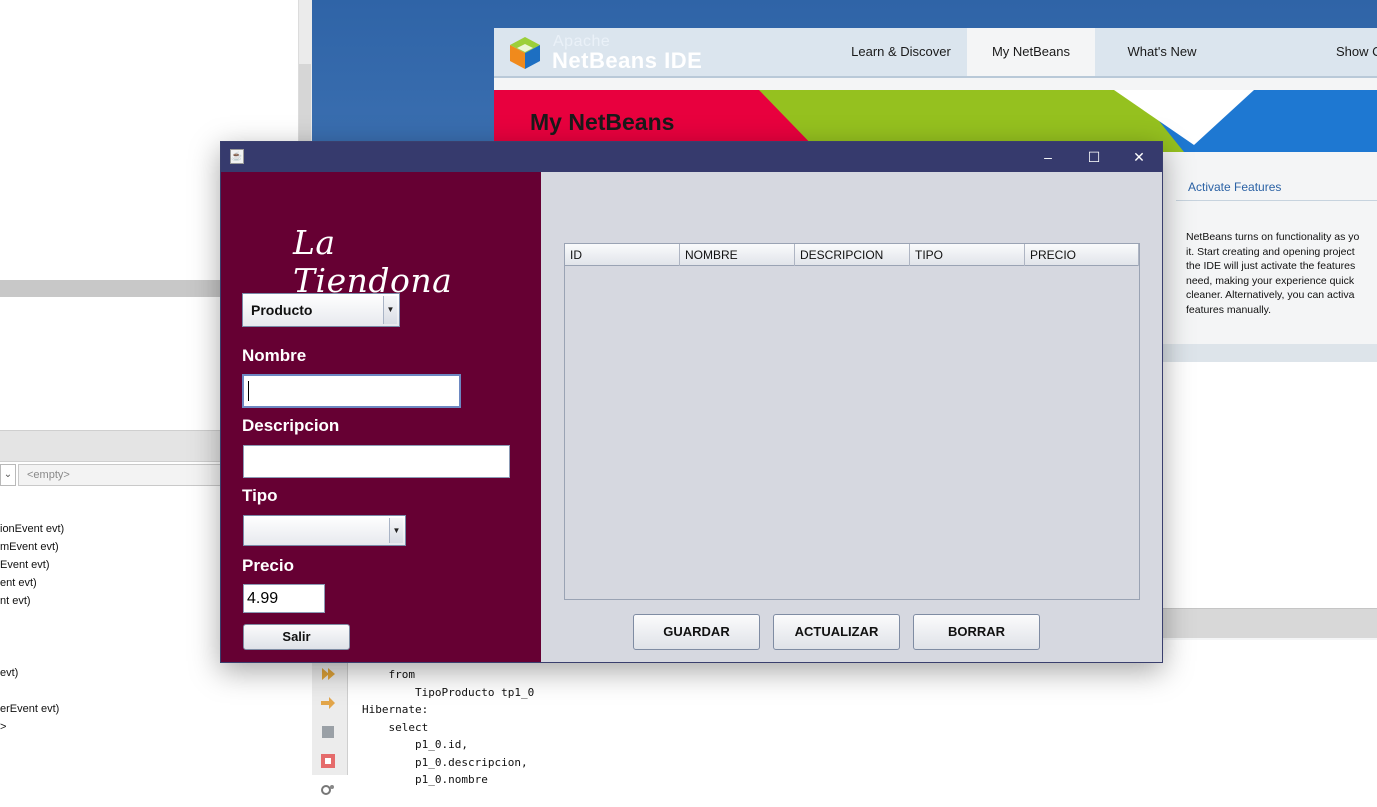 The height and width of the screenshot is (807, 1377). I want to click on column-precio: PRECIO, so click(1082, 255).